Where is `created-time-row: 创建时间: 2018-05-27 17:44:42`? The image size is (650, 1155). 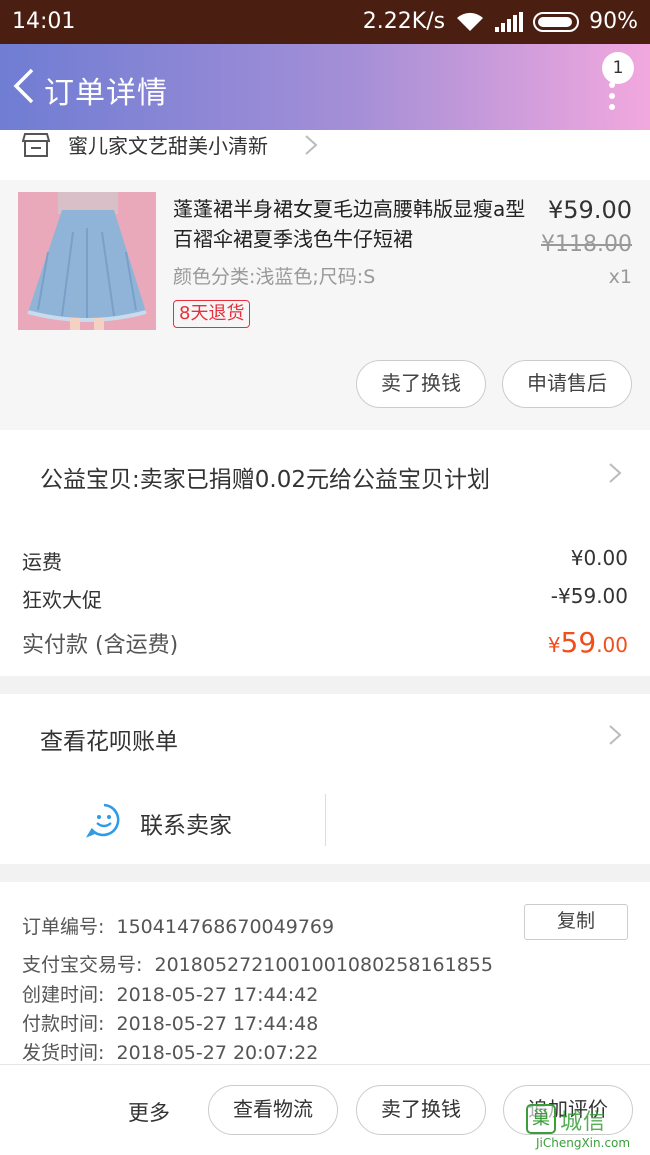 created-time-row: 创建时间: 2018-05-27 17:44:42 is located at coordinates (170, 995).